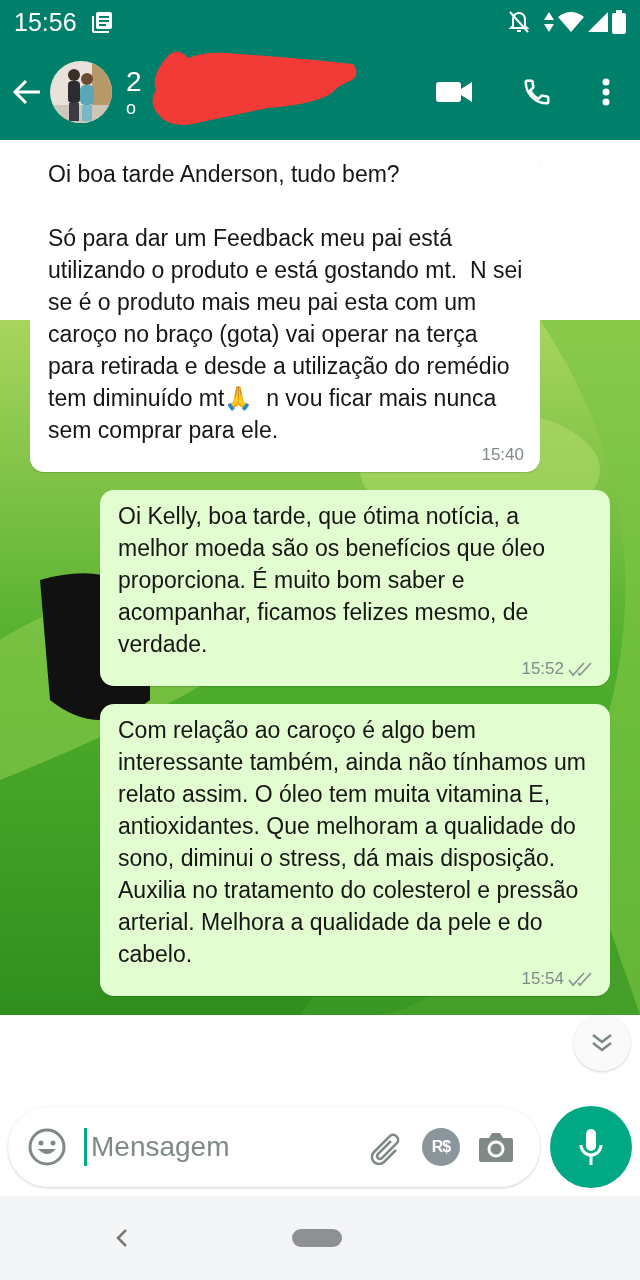  Describe the element at coordinates (441, 1147) in the screenshot. I see `payment-icon: R$` at that location.